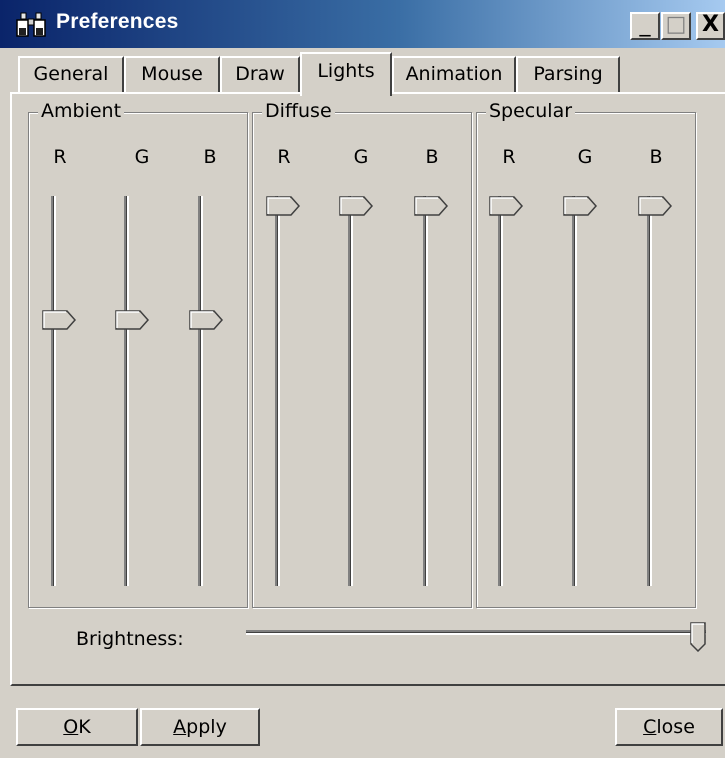  I want to click on binoculars-icon, so click(33, 25).